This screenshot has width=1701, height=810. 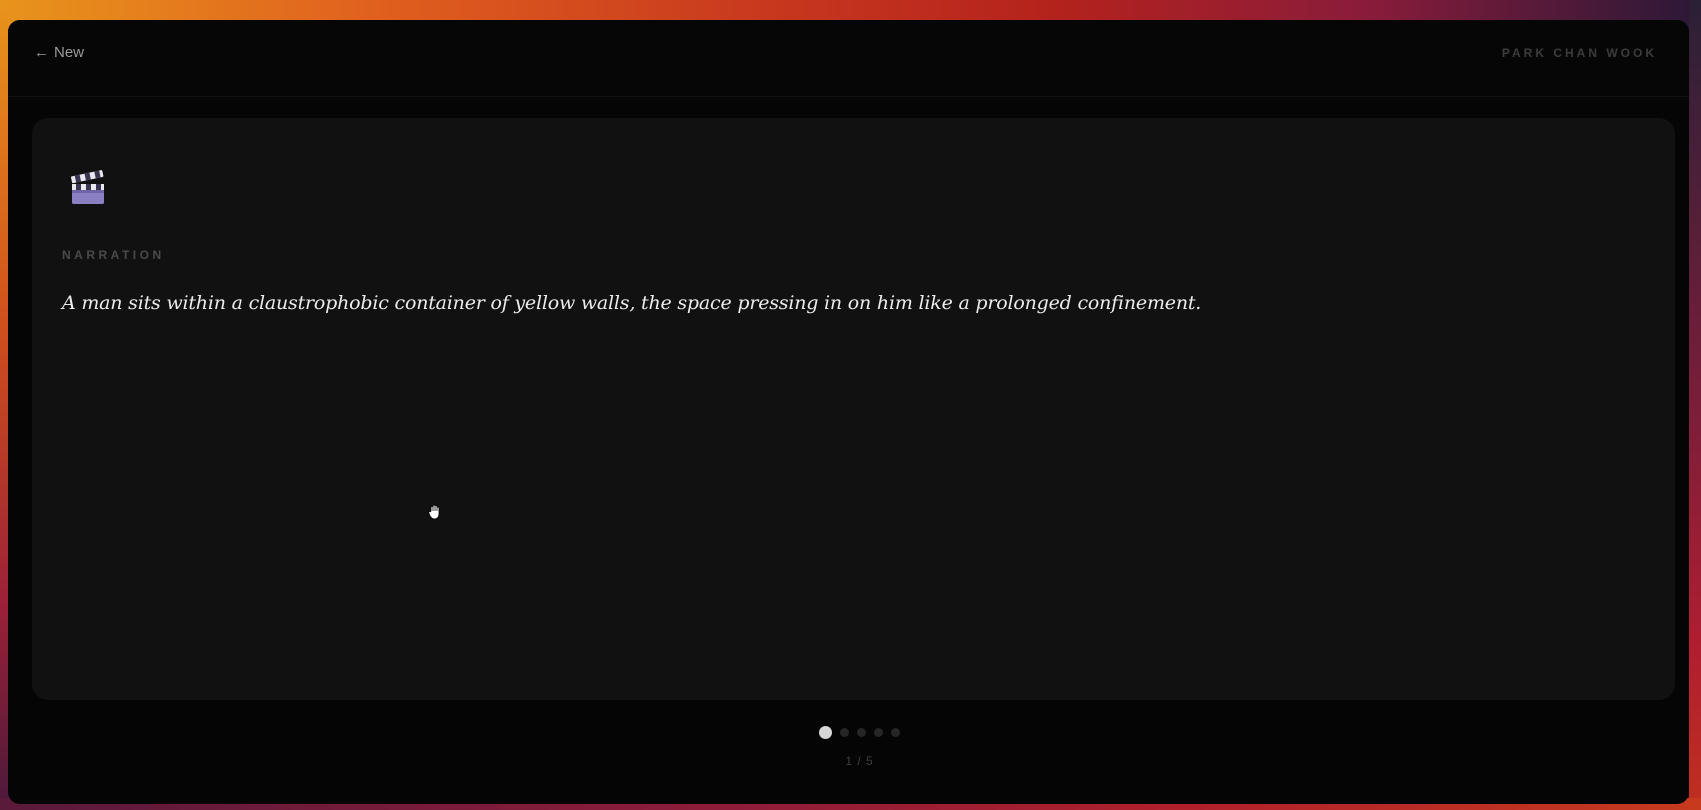 I want to click on back-label: New, so click(x=69, y=52).